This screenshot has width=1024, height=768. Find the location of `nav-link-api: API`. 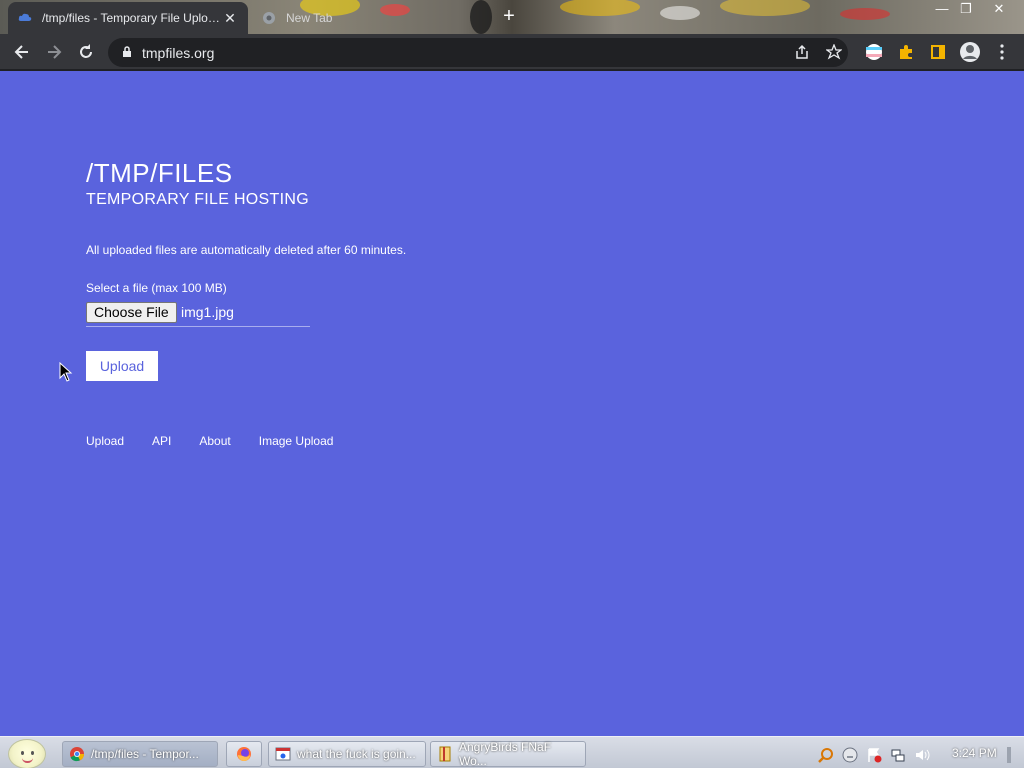

nav-link-api: API is located at coordinates (161, 441).